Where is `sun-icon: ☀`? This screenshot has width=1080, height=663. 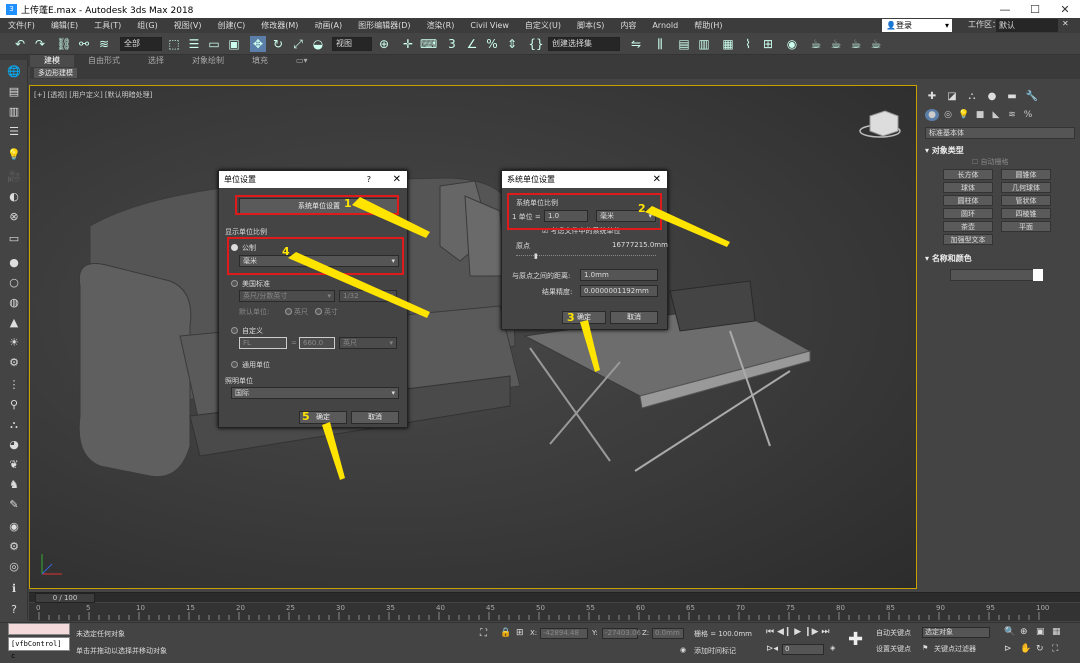
sun-icon: ☀ is located at coordinates (14, 343).